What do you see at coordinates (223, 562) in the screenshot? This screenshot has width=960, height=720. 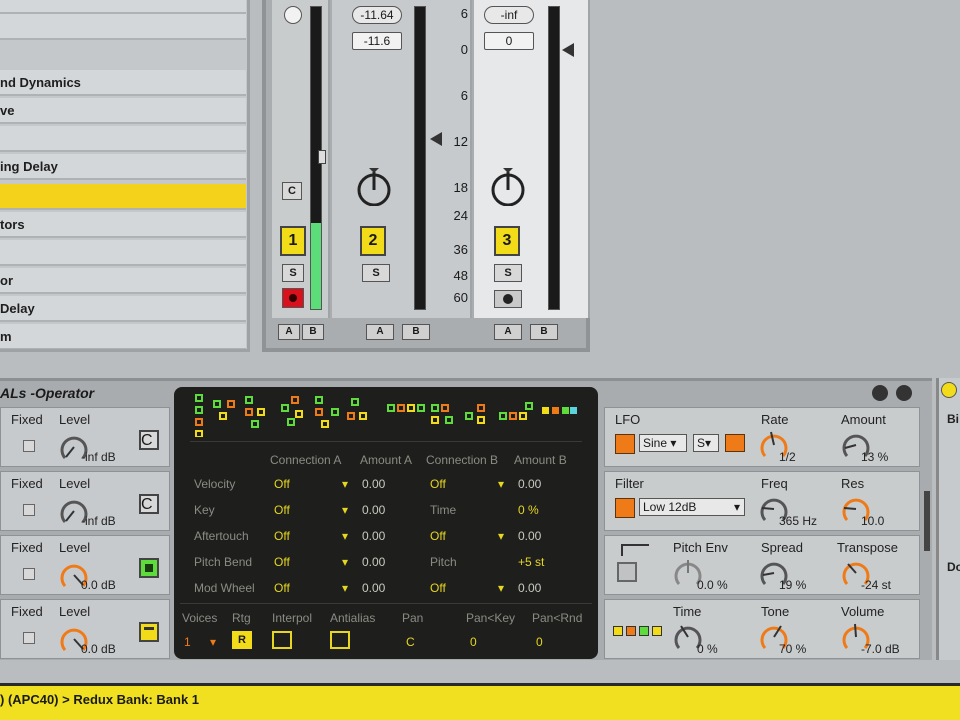 I see `mod-source-label: Pitch Bend` at bounding box center [223, 562].